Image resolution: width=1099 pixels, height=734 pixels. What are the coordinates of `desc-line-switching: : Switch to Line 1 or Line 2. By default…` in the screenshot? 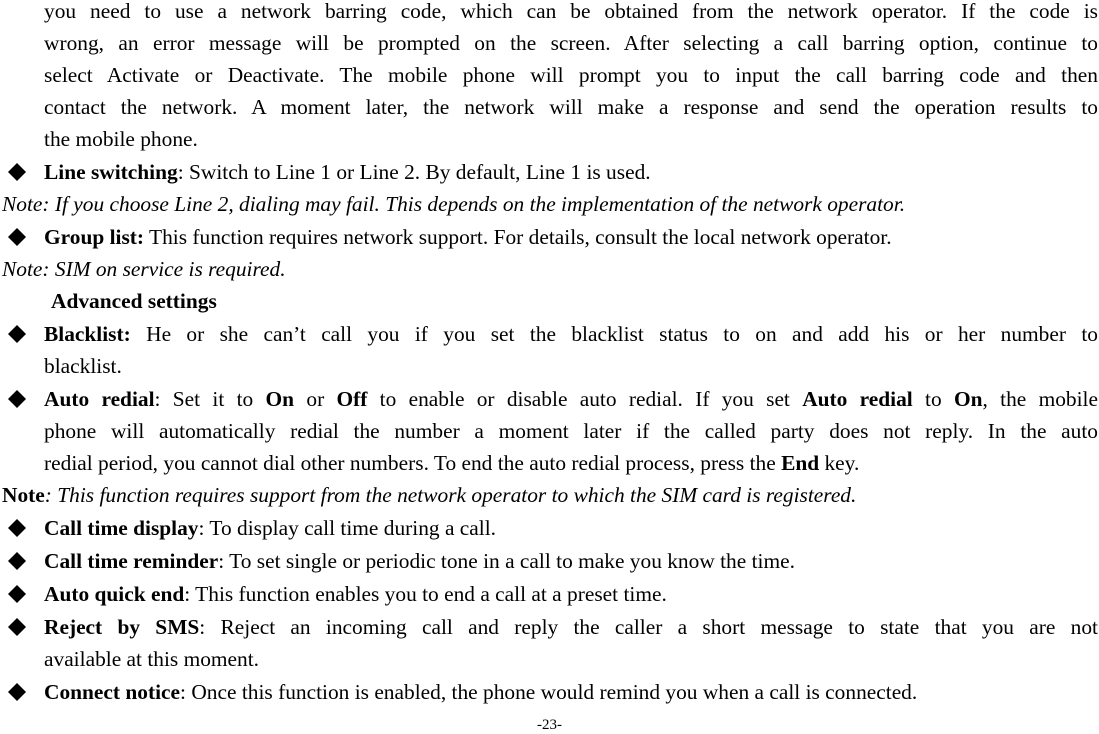 It's located at (414, 172).